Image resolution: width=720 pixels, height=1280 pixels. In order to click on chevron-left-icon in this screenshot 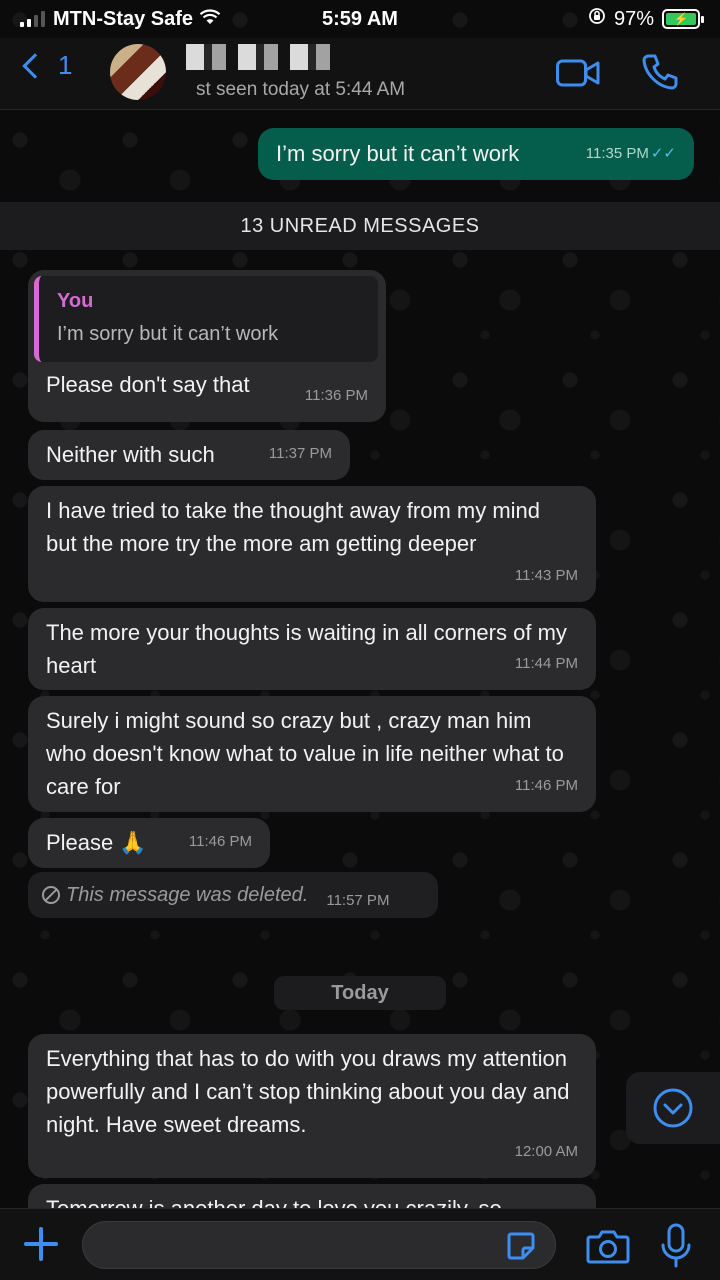, I will do `click(35, 65)`.